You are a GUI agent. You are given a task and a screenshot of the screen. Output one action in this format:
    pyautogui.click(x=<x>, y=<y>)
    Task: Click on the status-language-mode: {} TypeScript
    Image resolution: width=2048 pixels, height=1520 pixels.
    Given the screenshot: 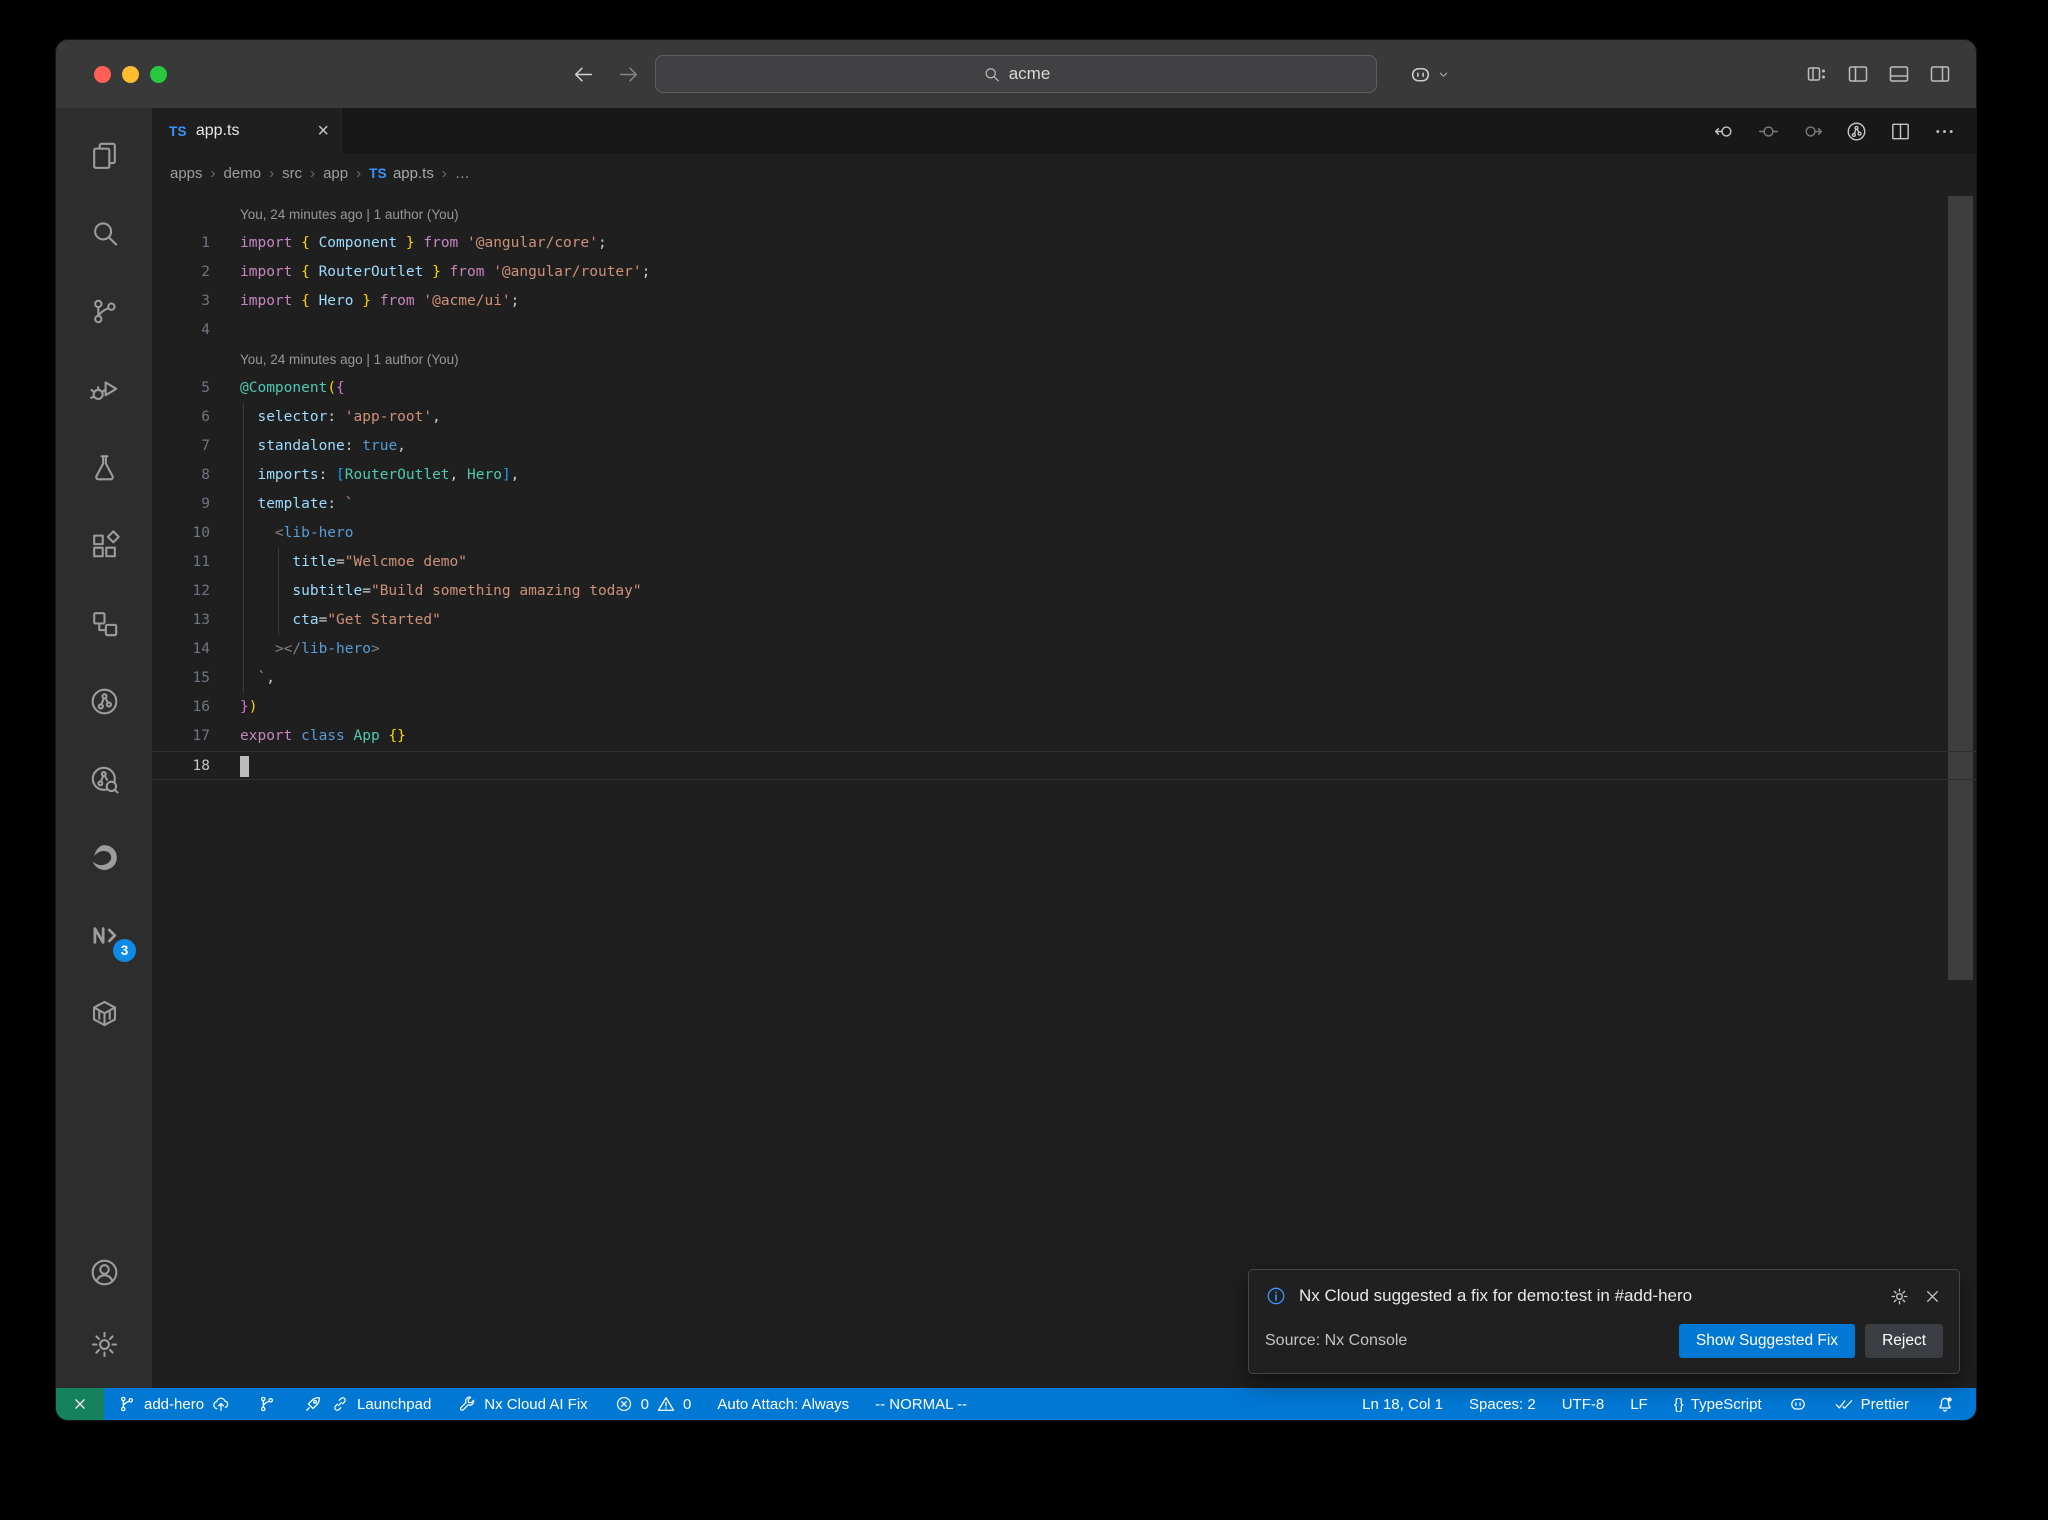 What is the action you would take?
    pyautogui.click(x=1718, y=1404)
    